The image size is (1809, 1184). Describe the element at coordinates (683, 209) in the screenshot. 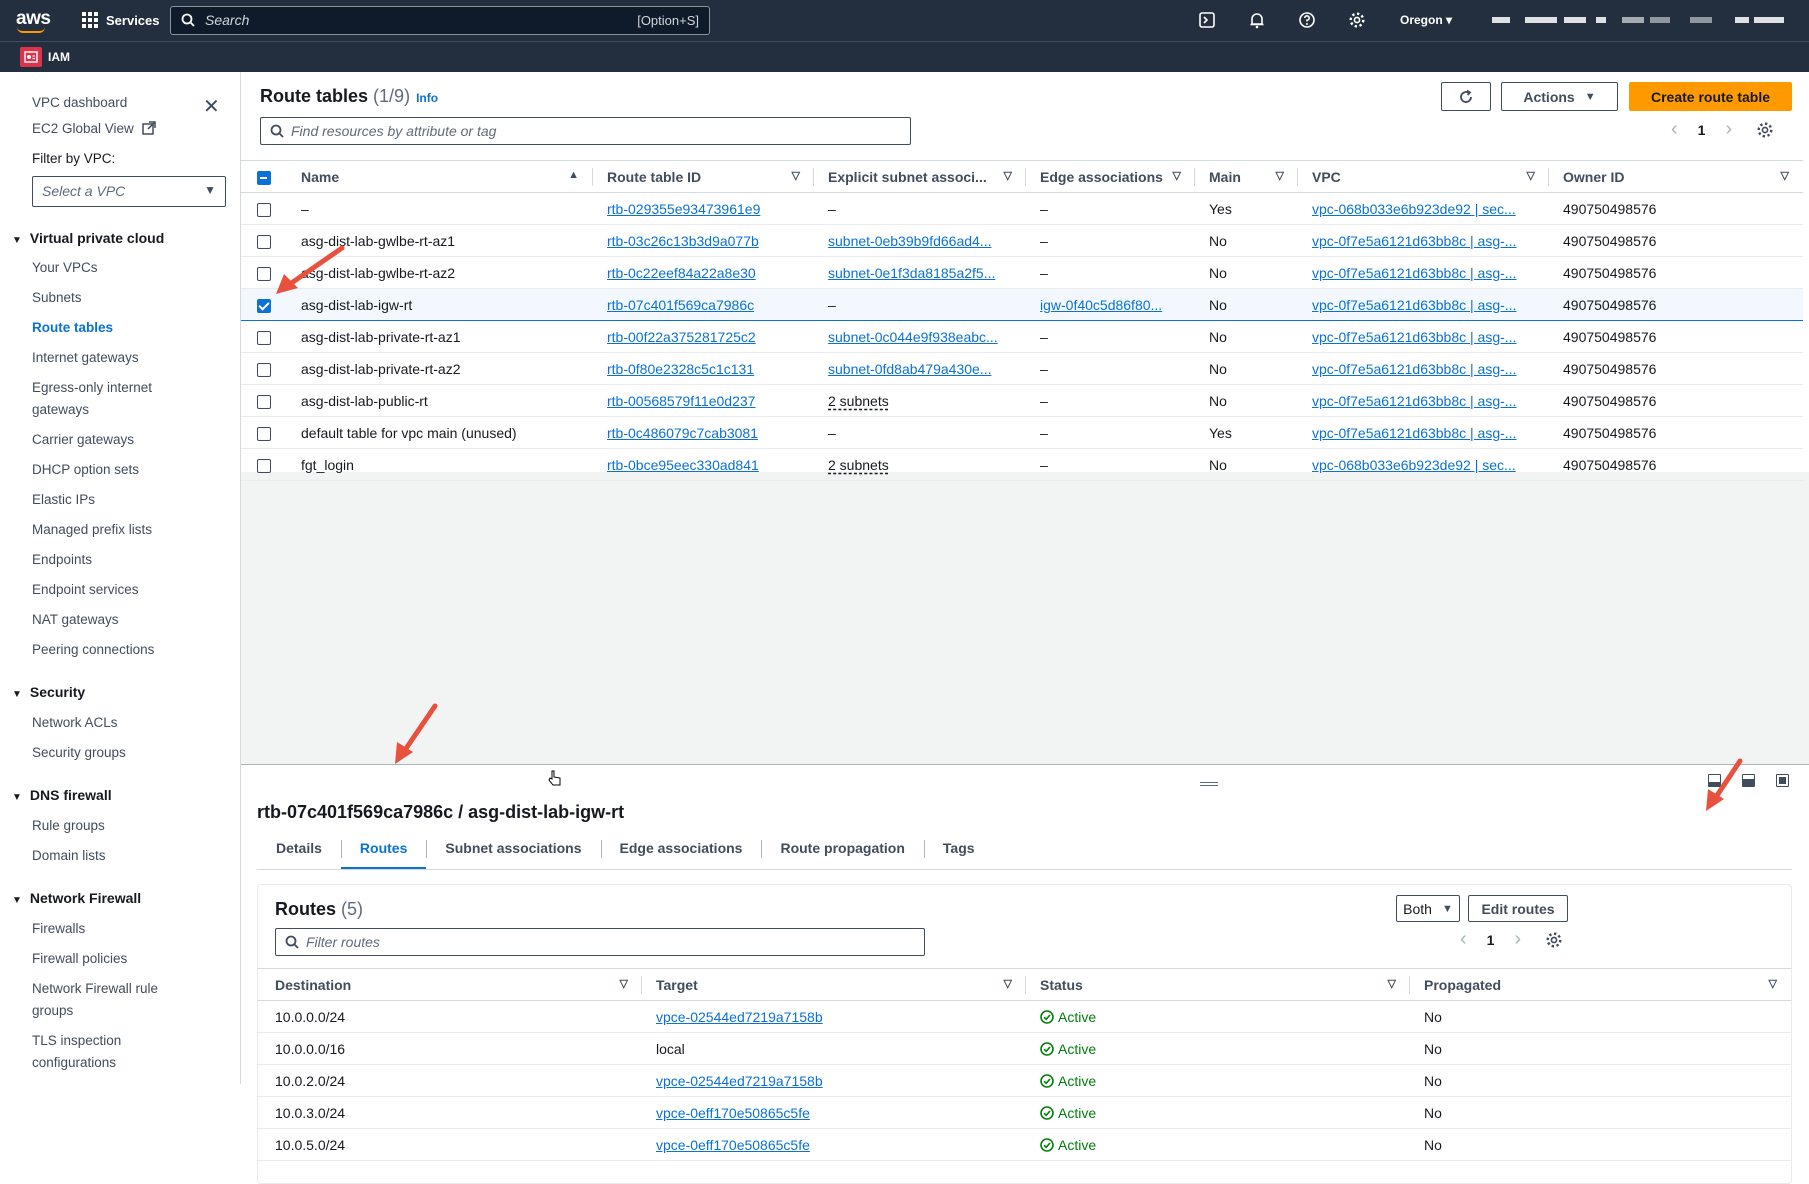

I see `route-table-id-link: rtb-029355e93473961e9` at that location.